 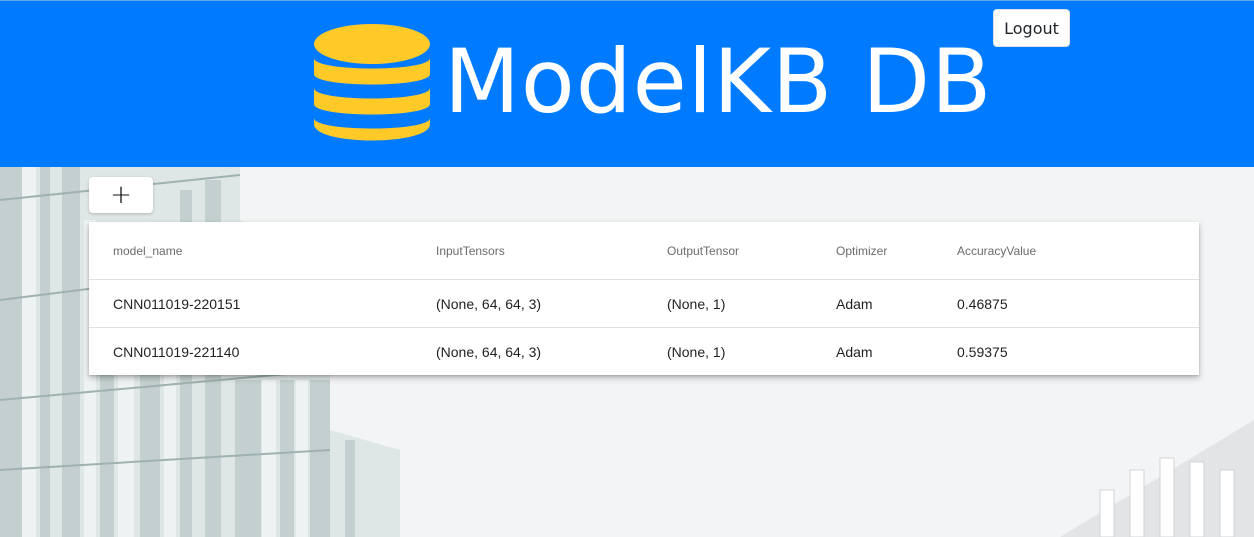 I want to click on column-header-model-name: model_name, so click(x=262, y=251).